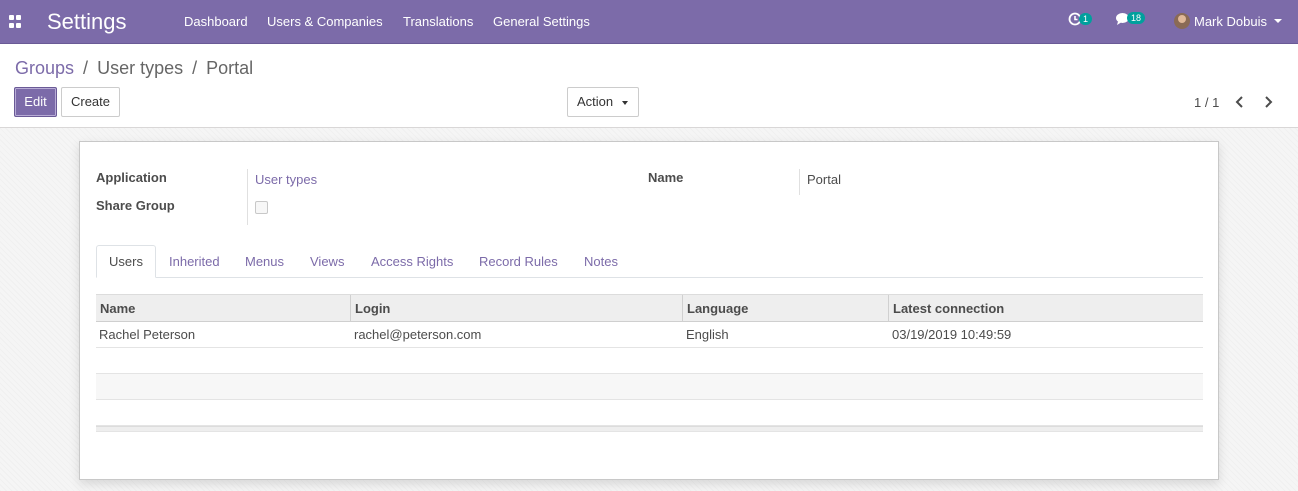 The height and width of the screenshot is (491, 1298). What do you see at coordinates (325, 21) in the screenshot?
I see `menu-users-companies: Users & Companies` at bounding box center [325, 21].